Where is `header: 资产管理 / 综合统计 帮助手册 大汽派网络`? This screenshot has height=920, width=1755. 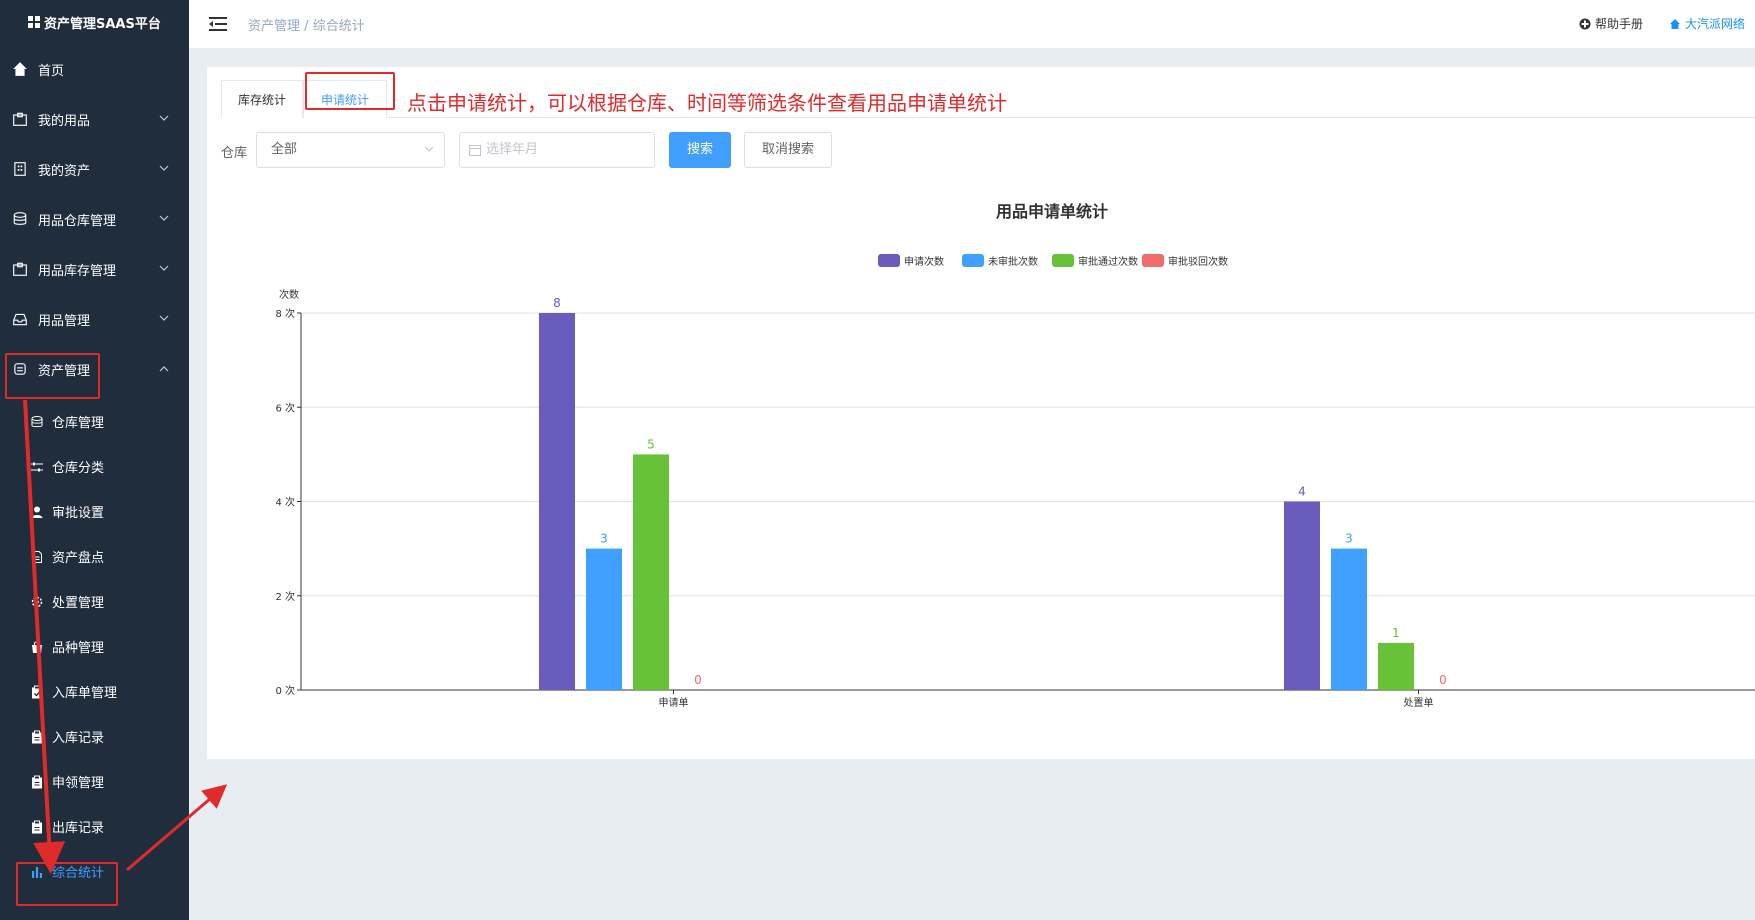
header: 资产管理 / 综合统计 帮助手册 大汽派网络 is located at coordinates (972, 24).